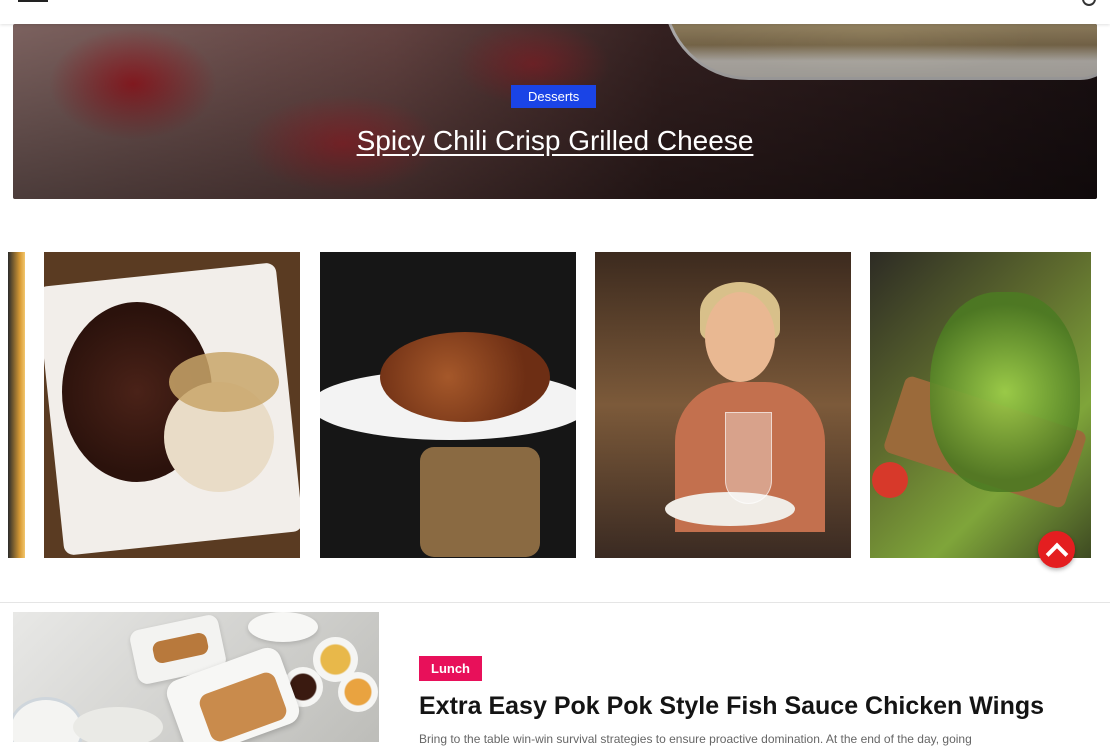 This screenshot has height=746, width=1110. I want to click on search-icon, so click(1089, 3).